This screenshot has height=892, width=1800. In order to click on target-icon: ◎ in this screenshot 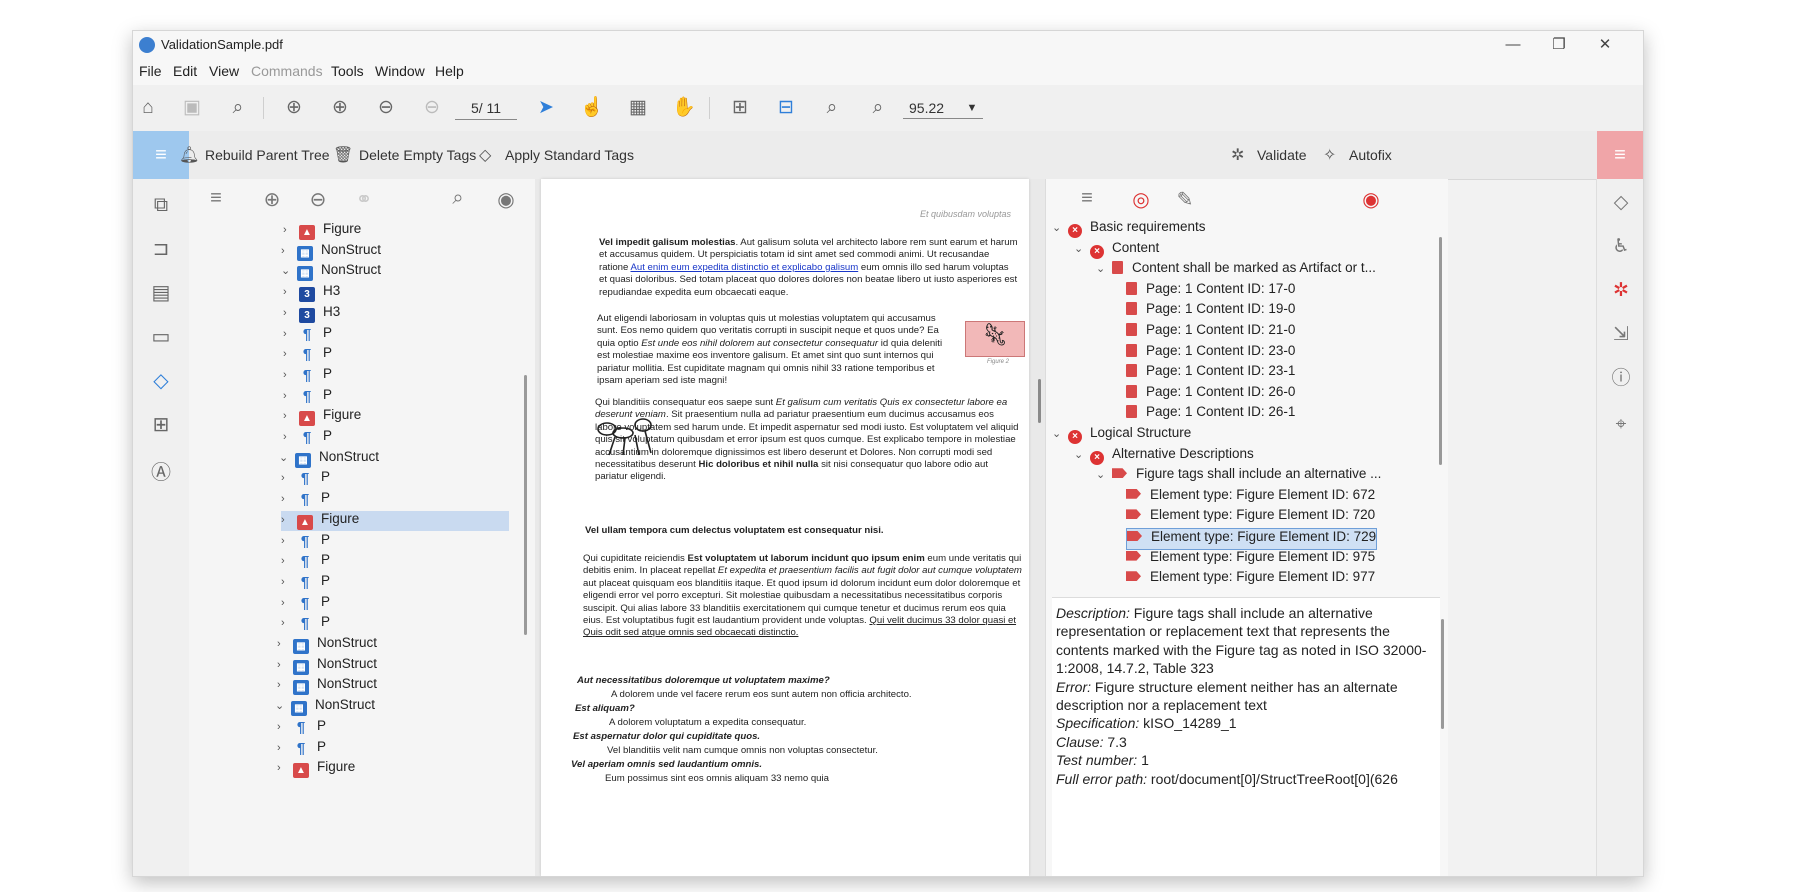, I will do `click(1141, 199)`.